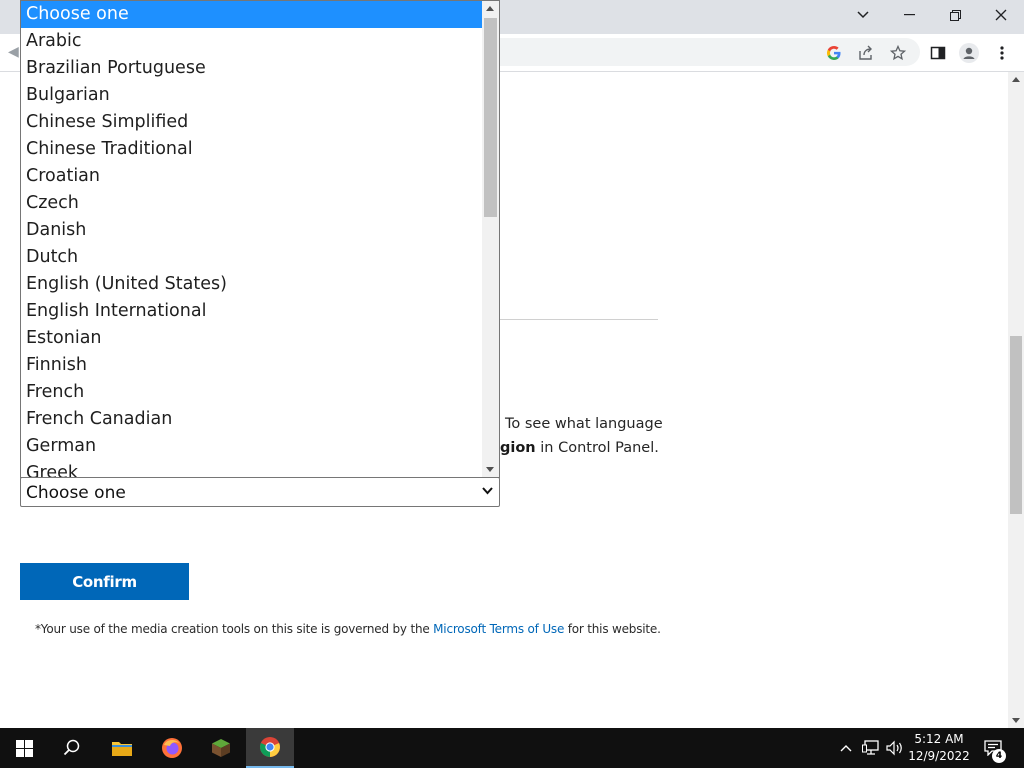 This screenshot has height=768, width=1024. I want to click on dropdown-option: Czech, so click(252, 203).